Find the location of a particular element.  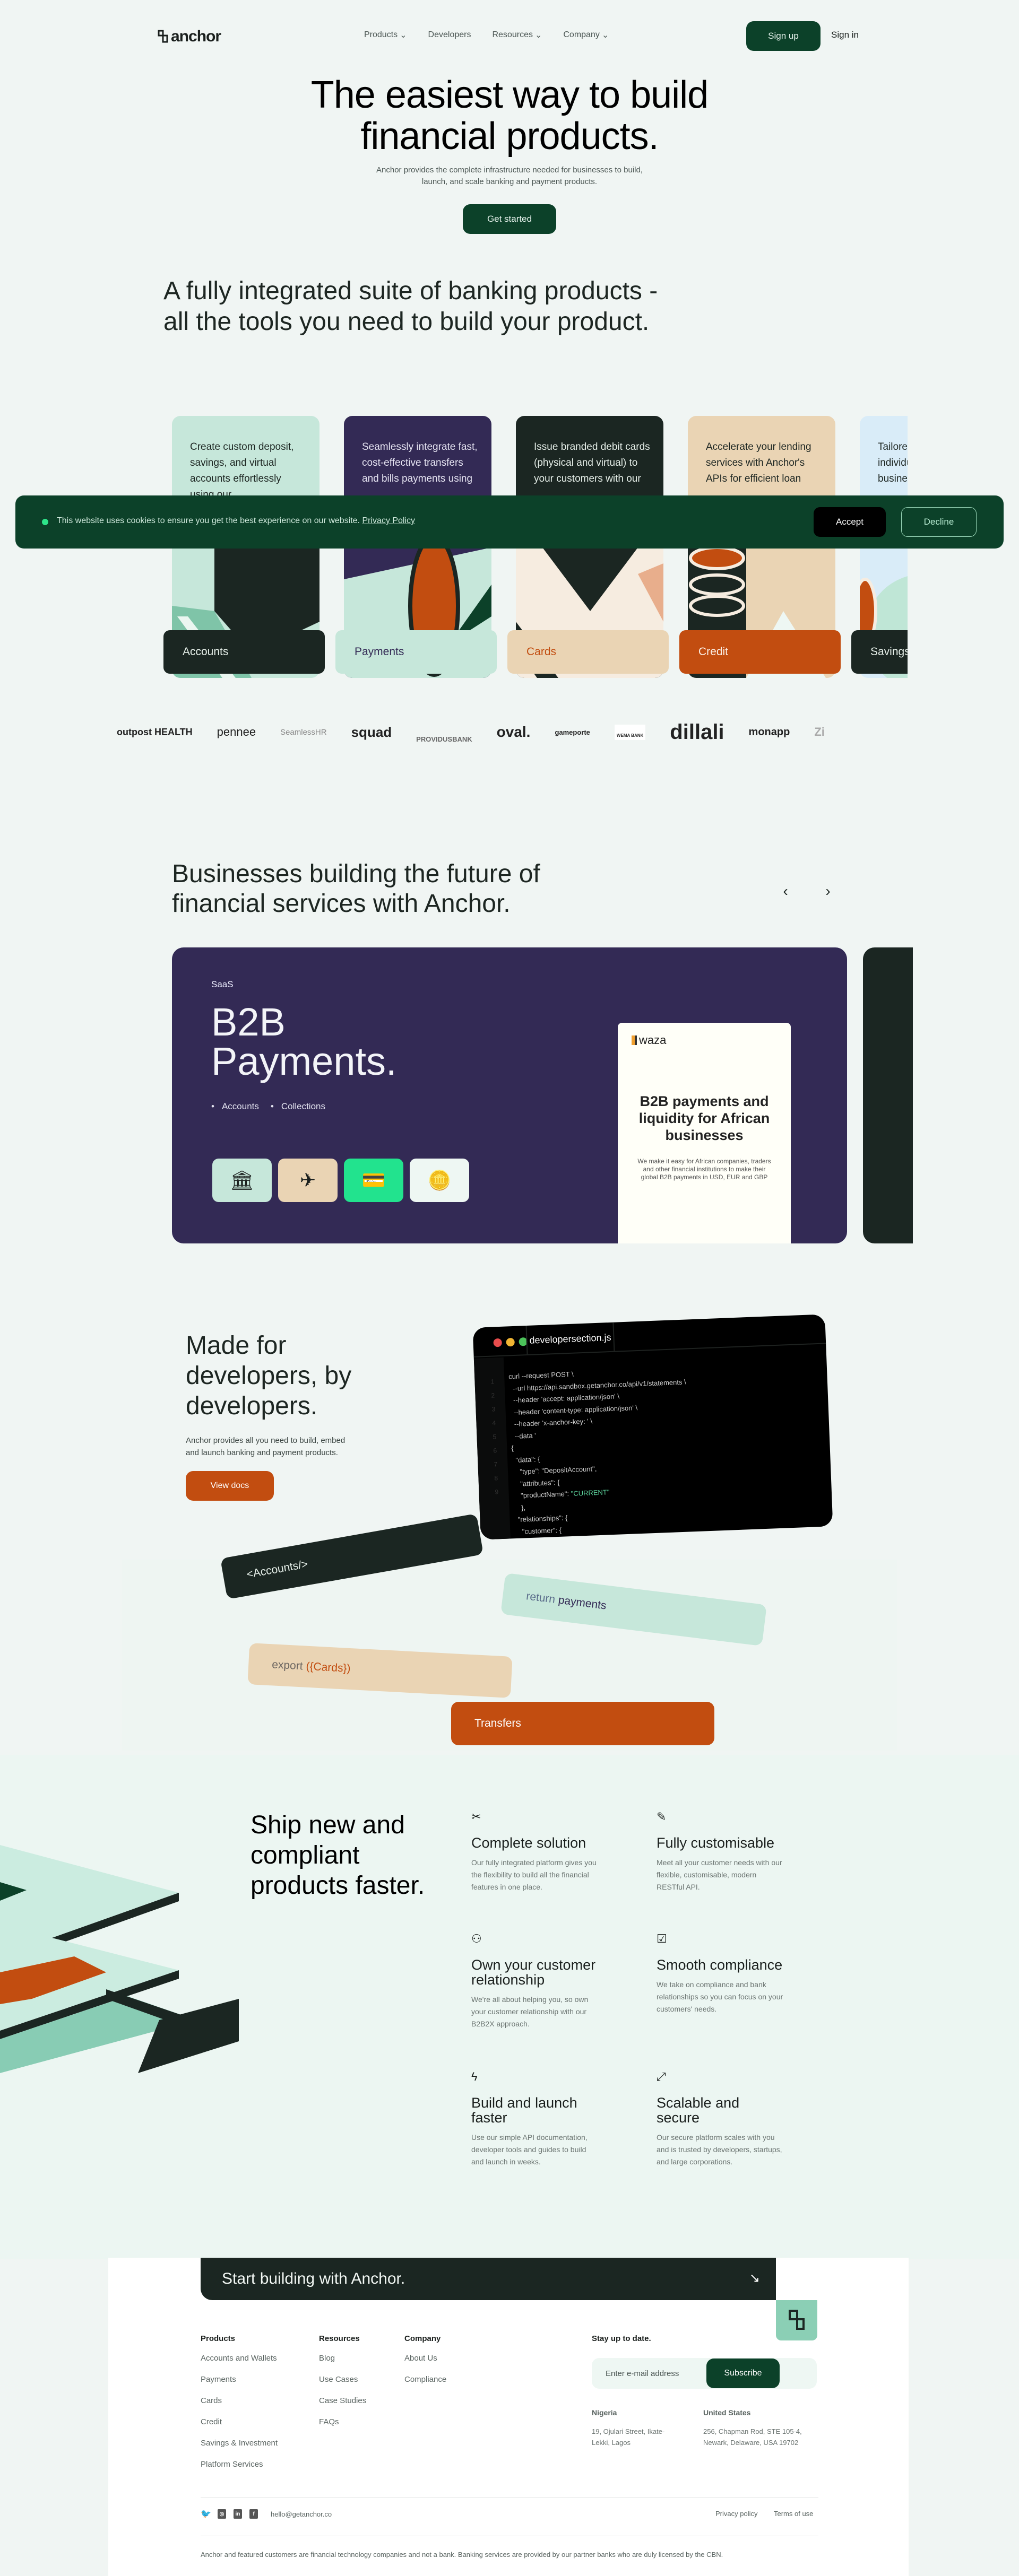

line-number: 1 is located at coordinates (493, 1382).